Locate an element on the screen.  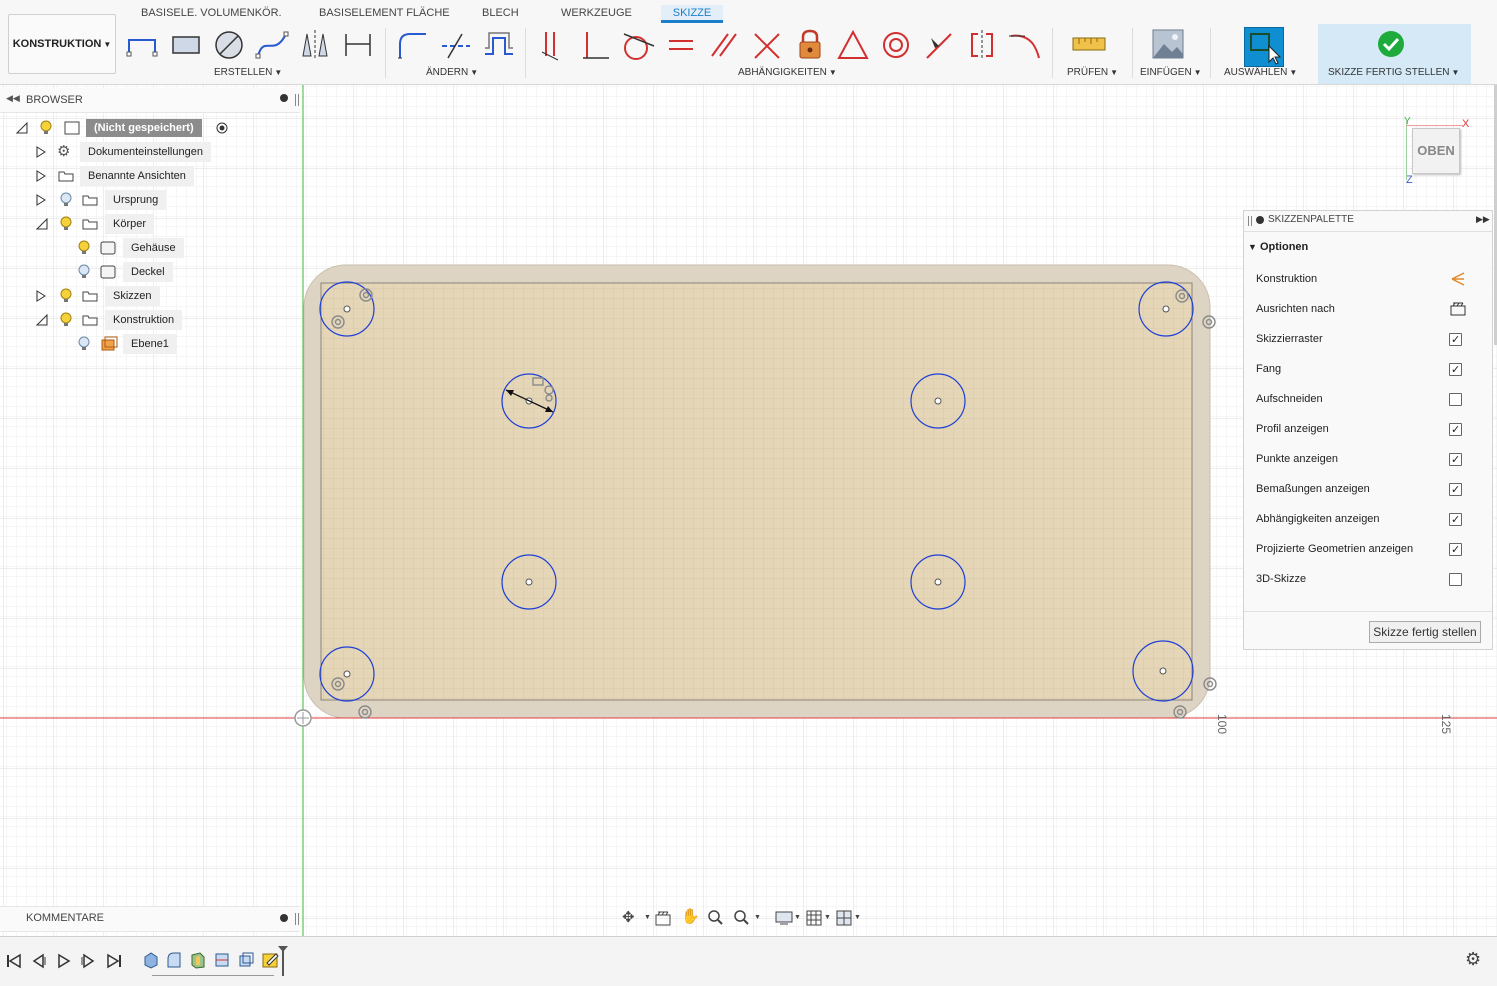
add-comment-icon is located at coordinates (284, 918).